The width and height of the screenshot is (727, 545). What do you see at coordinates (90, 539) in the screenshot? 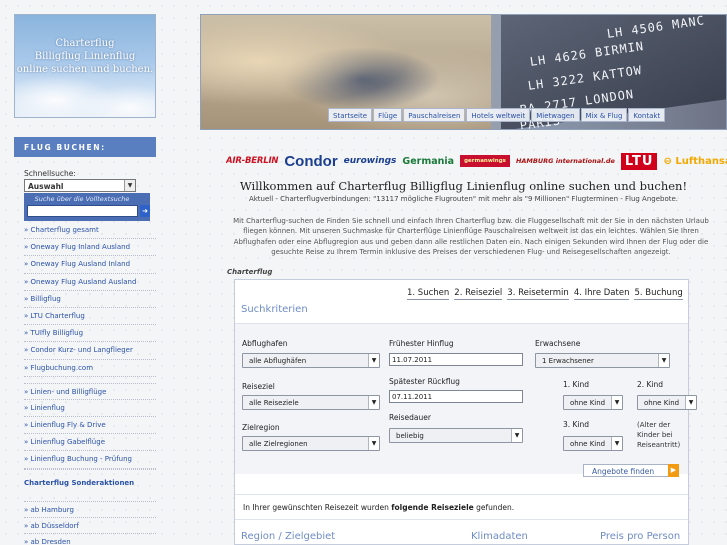
I see `sidebar-item-ab-dresden: » ab Dresden` at bounding box center [90, 539].